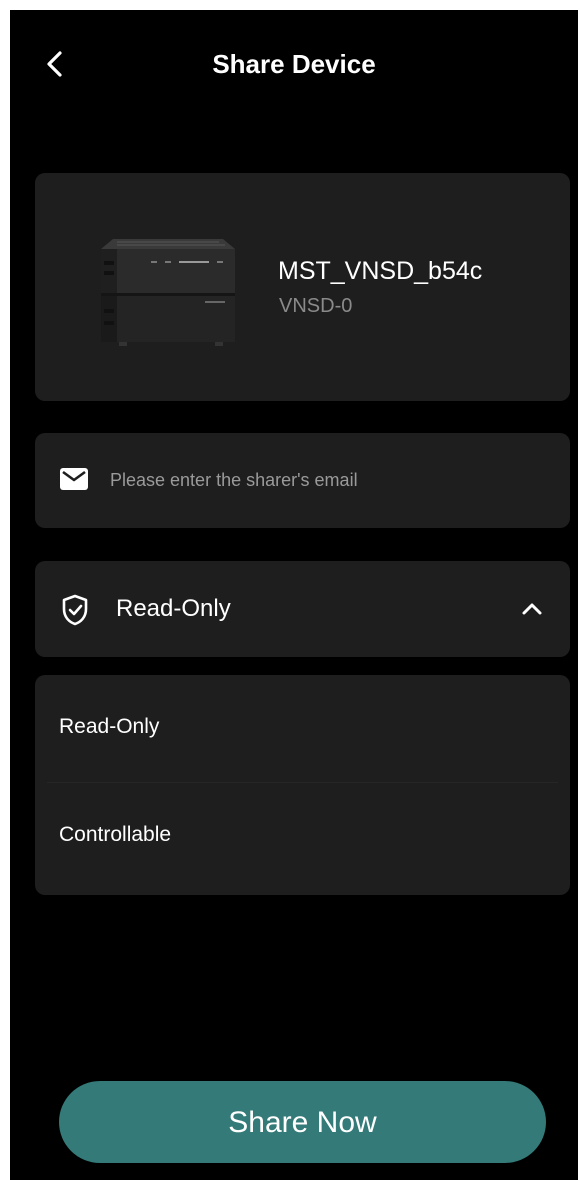 The height and width of the screenshot is (1180, 580). What do you see at coordinates (302, 609) in the screenshot?
I see `permission-dropdown: Read-Only` at bounding box center [302, 609].